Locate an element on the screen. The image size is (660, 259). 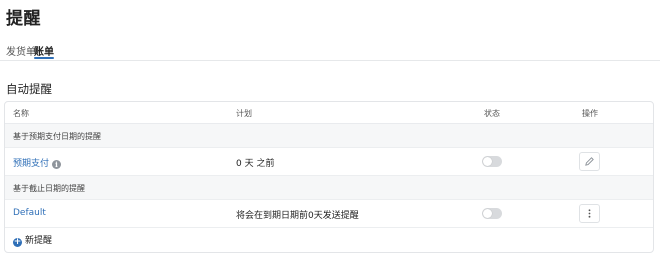
reminder-name-link: Default is located at coordinates (29, 213).